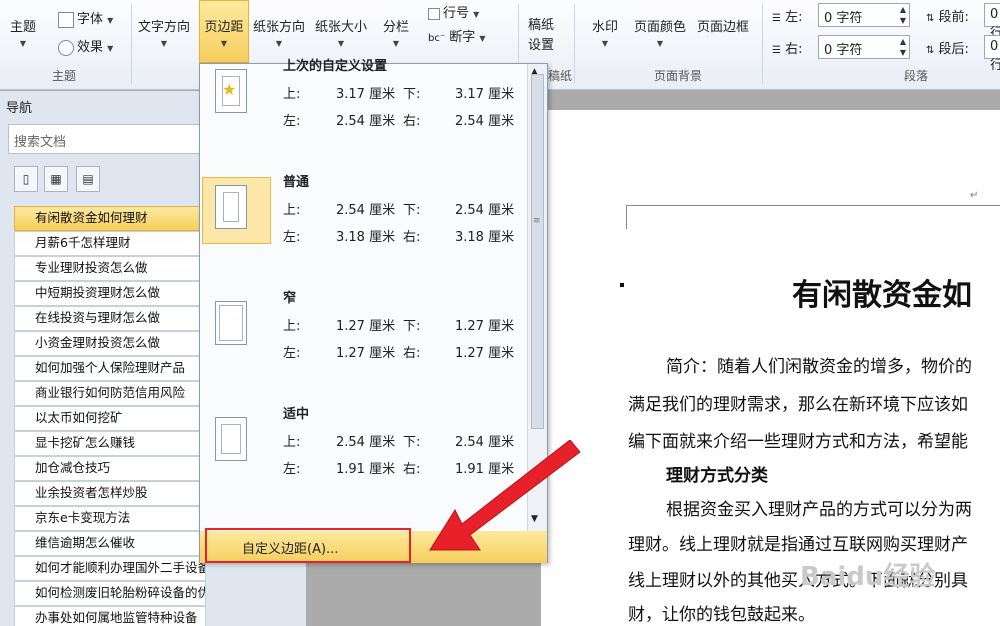 Image resolution: width=1000 pixels, height=626 pixels. What do you see at coordinates (541, 45) in the screenshot?
I see `manuscript-label-2: 设置` at bounding box center [541, 45].